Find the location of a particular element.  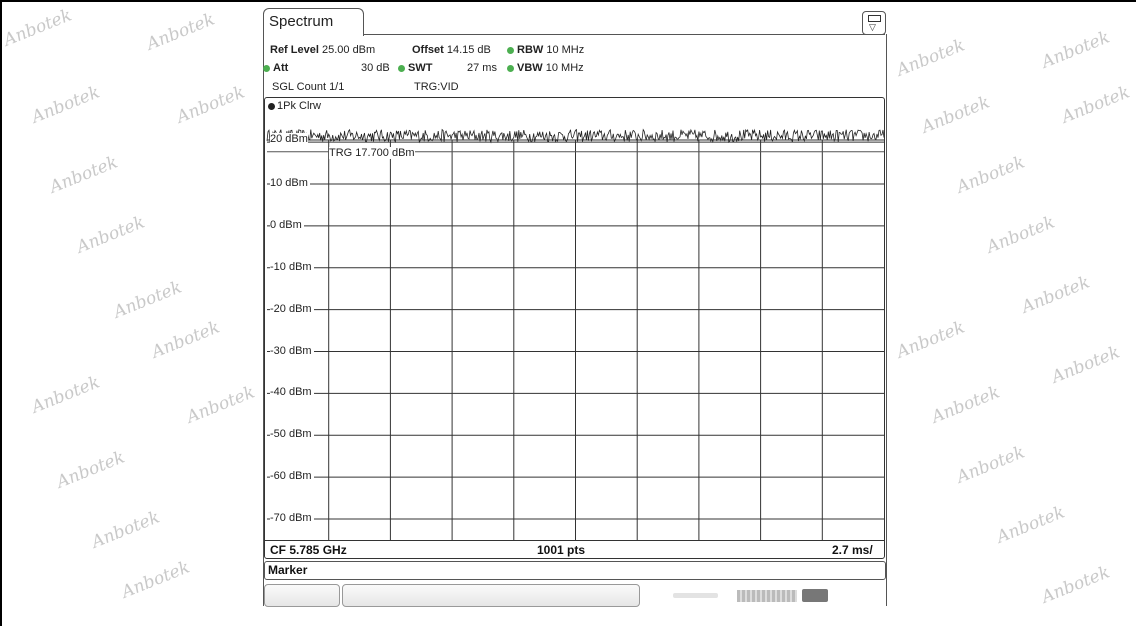

vbw-value: 10 MHz is located at coordinates (564, 68).